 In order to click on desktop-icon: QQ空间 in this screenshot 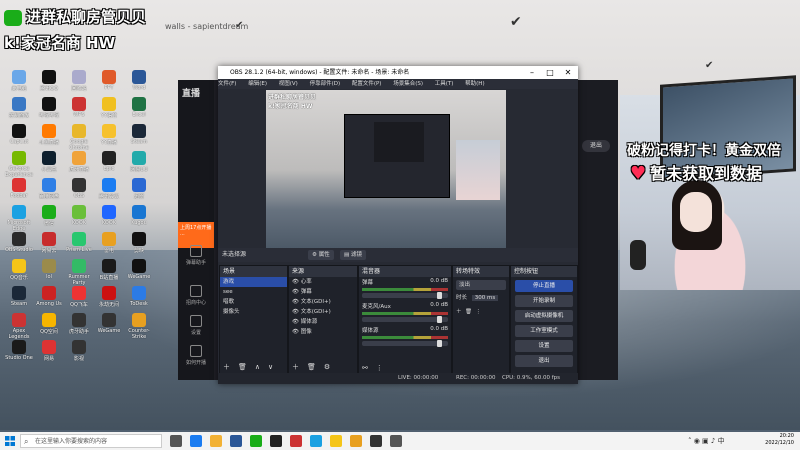, I will do `click(49, 324)`.